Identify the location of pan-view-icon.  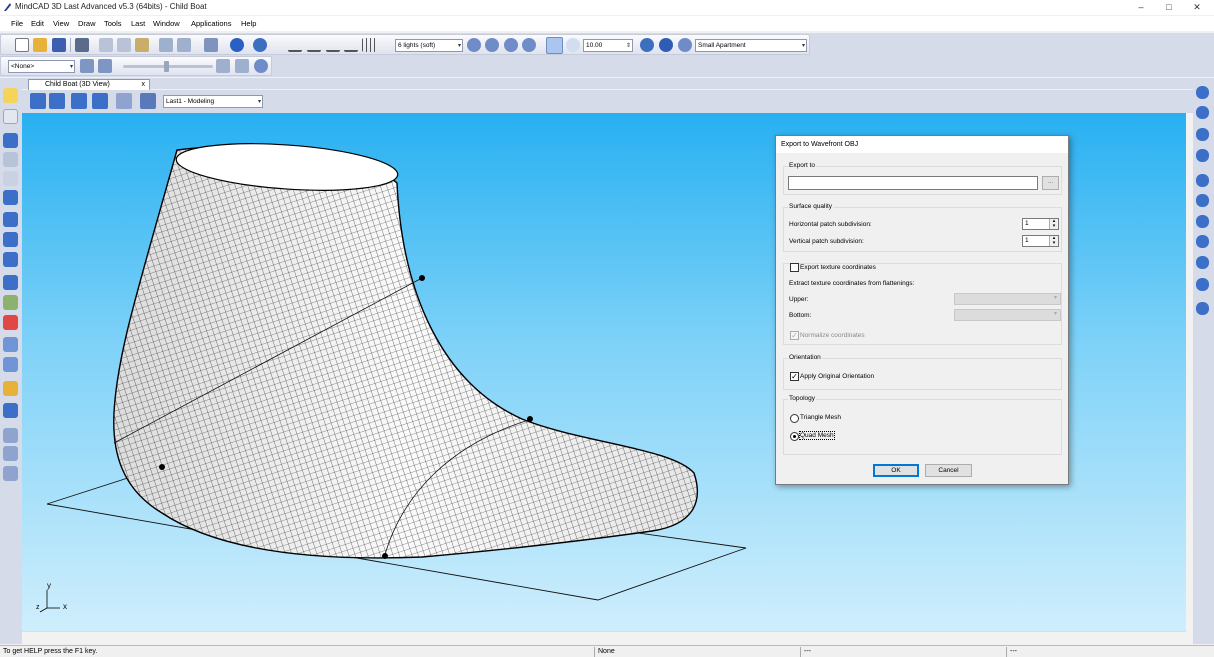
(1202, 284).